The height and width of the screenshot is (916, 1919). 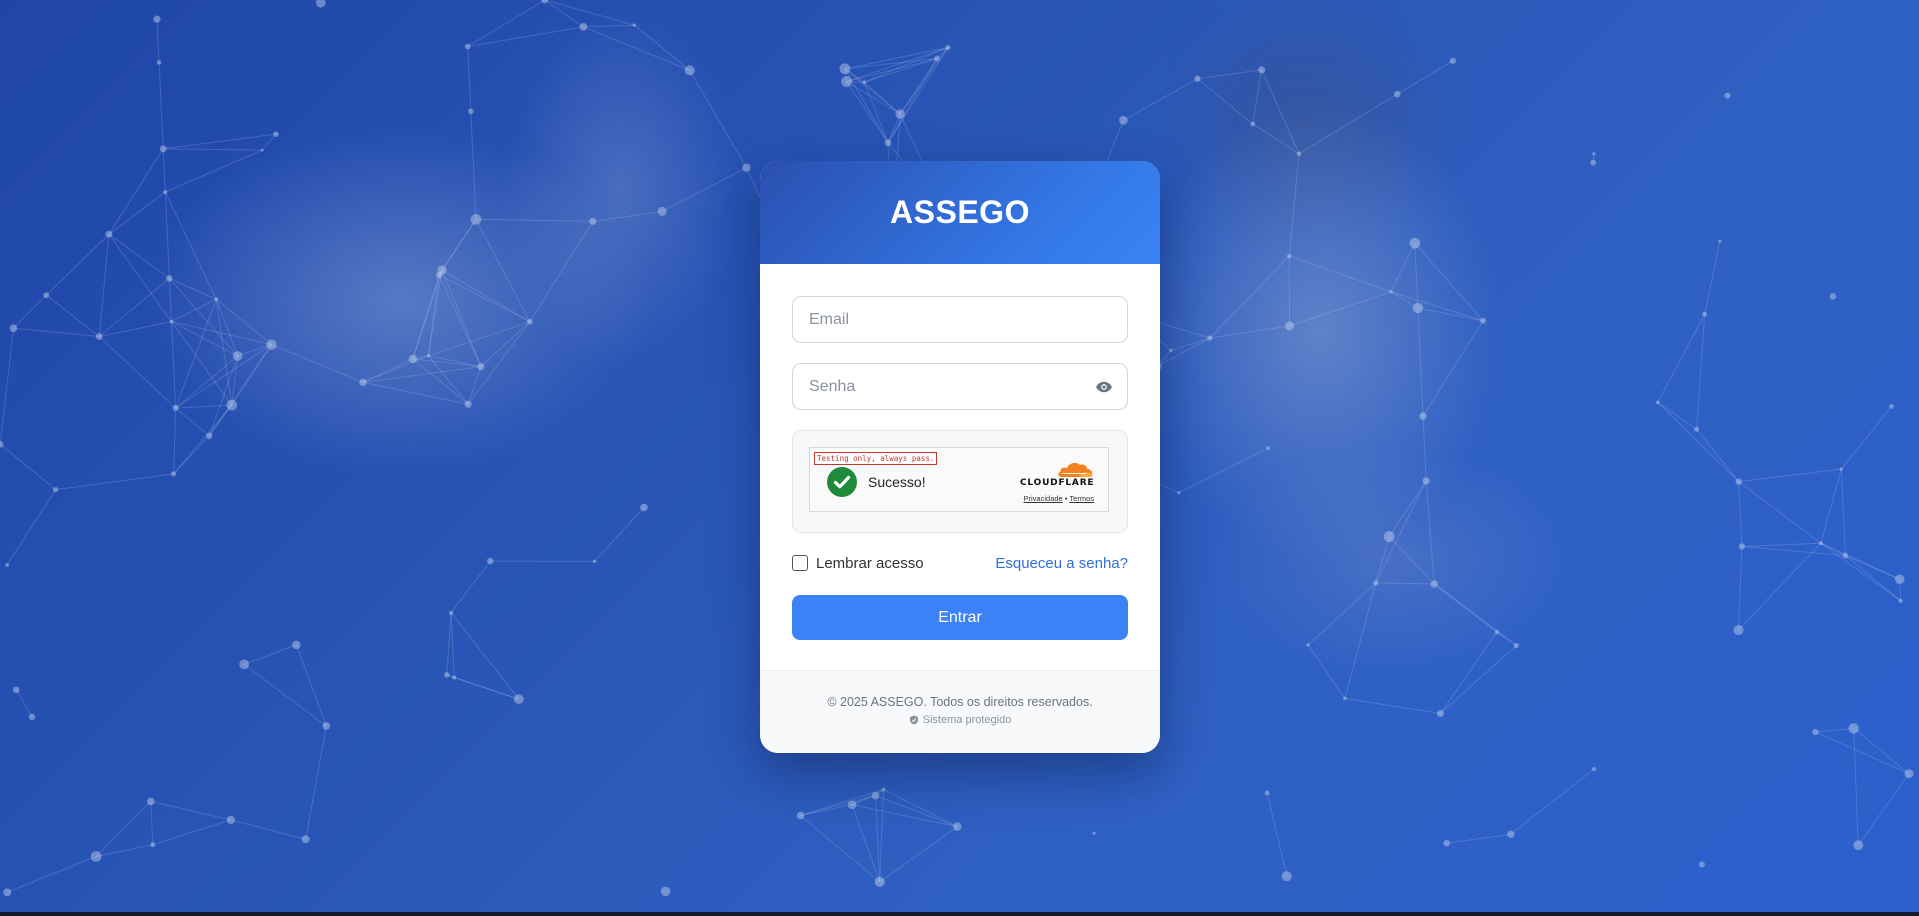 I want to click on remember-me: Lembrar acesso, so click(x=858, y=563).